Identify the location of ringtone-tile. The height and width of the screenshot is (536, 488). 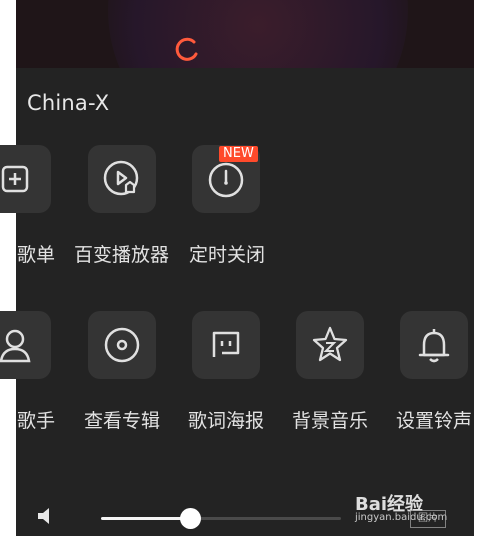
(434, 345).